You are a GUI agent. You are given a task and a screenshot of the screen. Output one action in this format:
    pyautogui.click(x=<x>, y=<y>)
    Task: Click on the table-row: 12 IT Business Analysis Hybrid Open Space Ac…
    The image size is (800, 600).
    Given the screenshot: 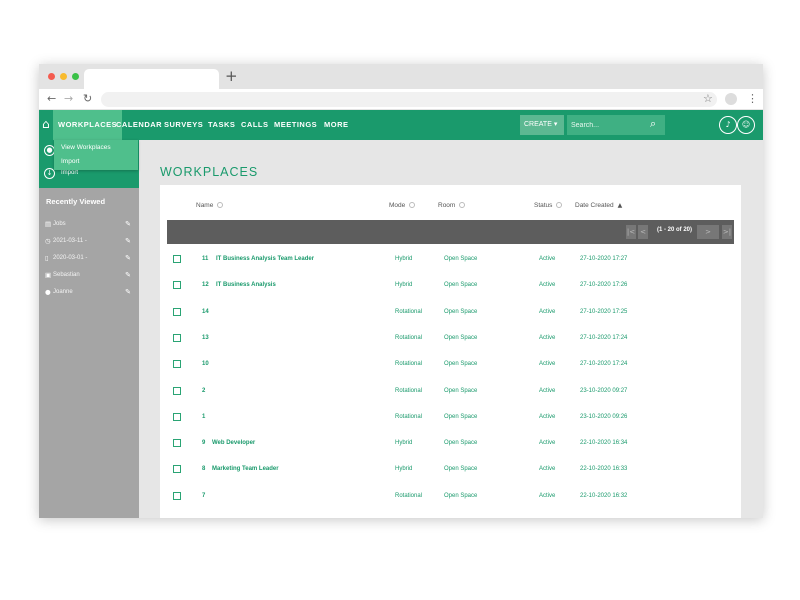 What is the action you would take?
    pyautogui.click(x=450, y=285)
    